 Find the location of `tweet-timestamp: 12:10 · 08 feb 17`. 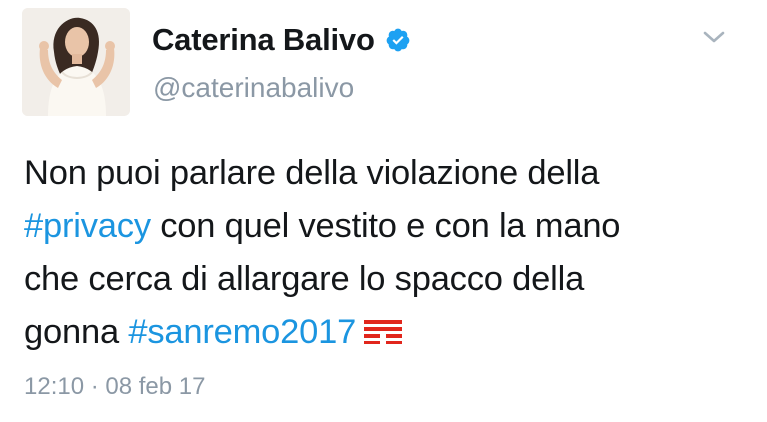

tweet-timestamp: 12:10 · 08 feb 17 is located at coordinates (114, 387).